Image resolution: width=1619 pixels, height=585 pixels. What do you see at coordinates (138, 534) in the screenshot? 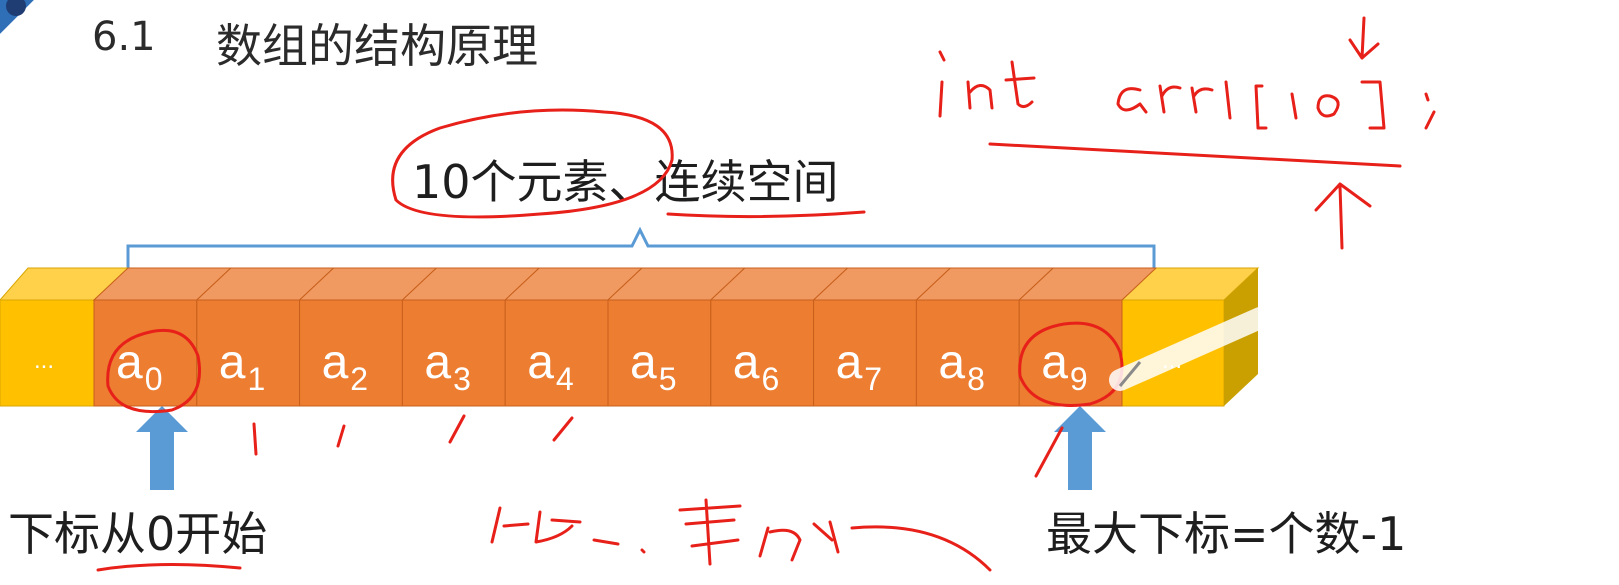
I see `start-index-label: 下标从0开始` at bounding box center [138, 534].